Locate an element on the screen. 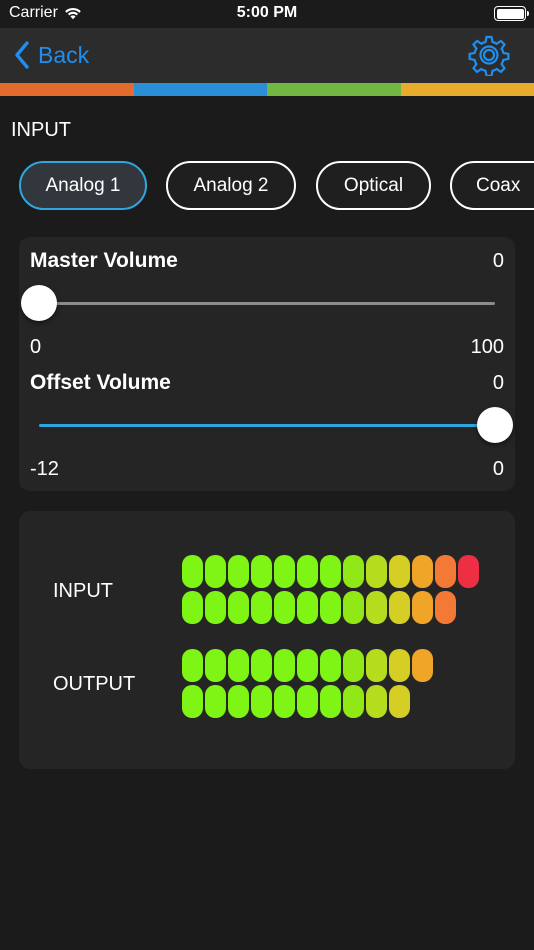  battery-icon is located at coordinates (511, 13).